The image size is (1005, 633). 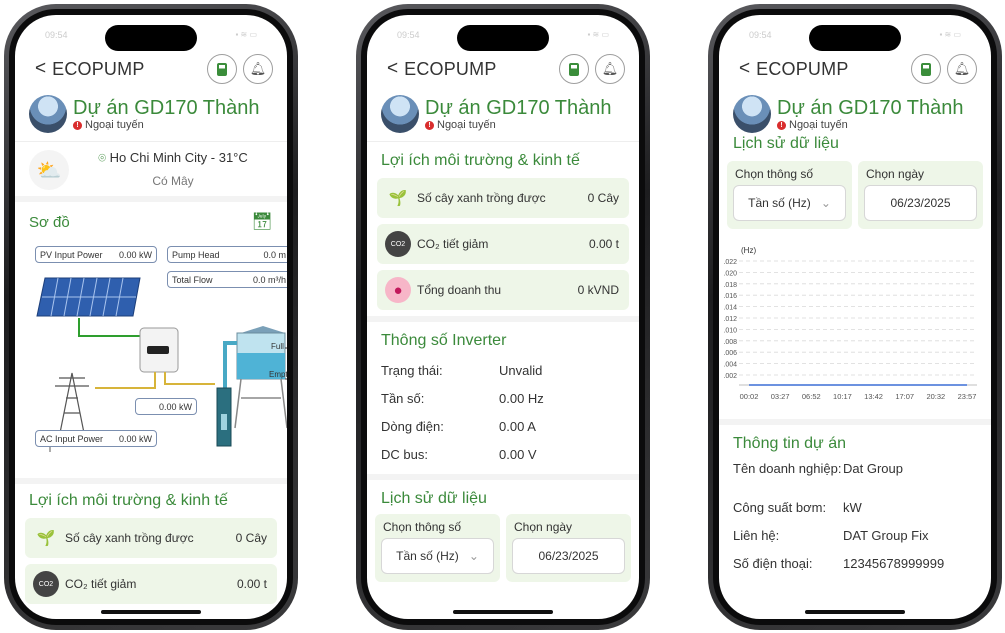 I want to click on inv-value: 0.00, so click(x=167, y=406).